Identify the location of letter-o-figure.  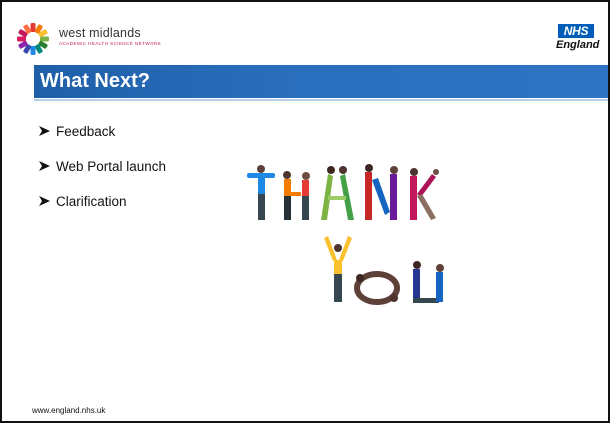
(377, 288).